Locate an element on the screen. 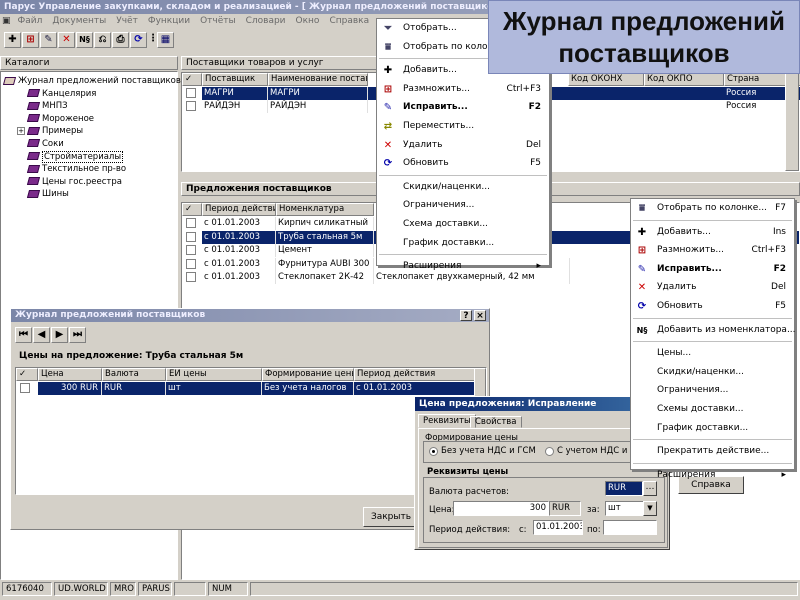 The width and height of the screenshot is (800, 600). menu-separator is located at coordinates (712, 318).